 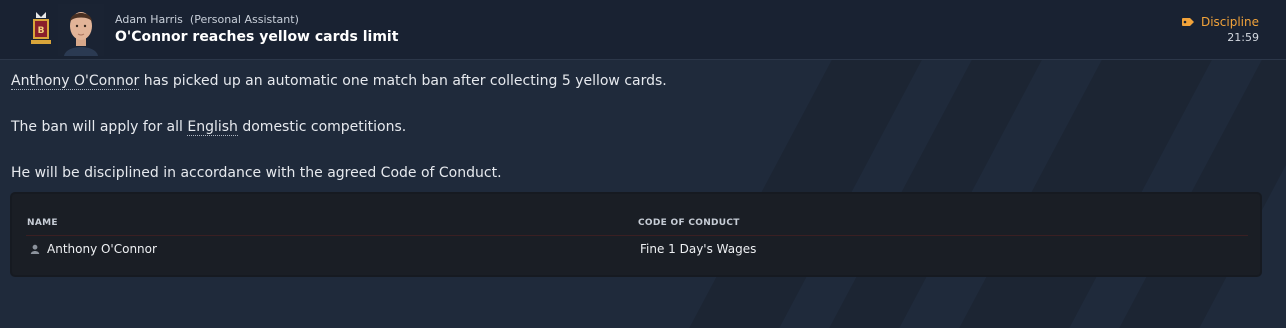 I want to click on conduct-cell: Fine 1 Day's Wages, so click(x=698, y=249).